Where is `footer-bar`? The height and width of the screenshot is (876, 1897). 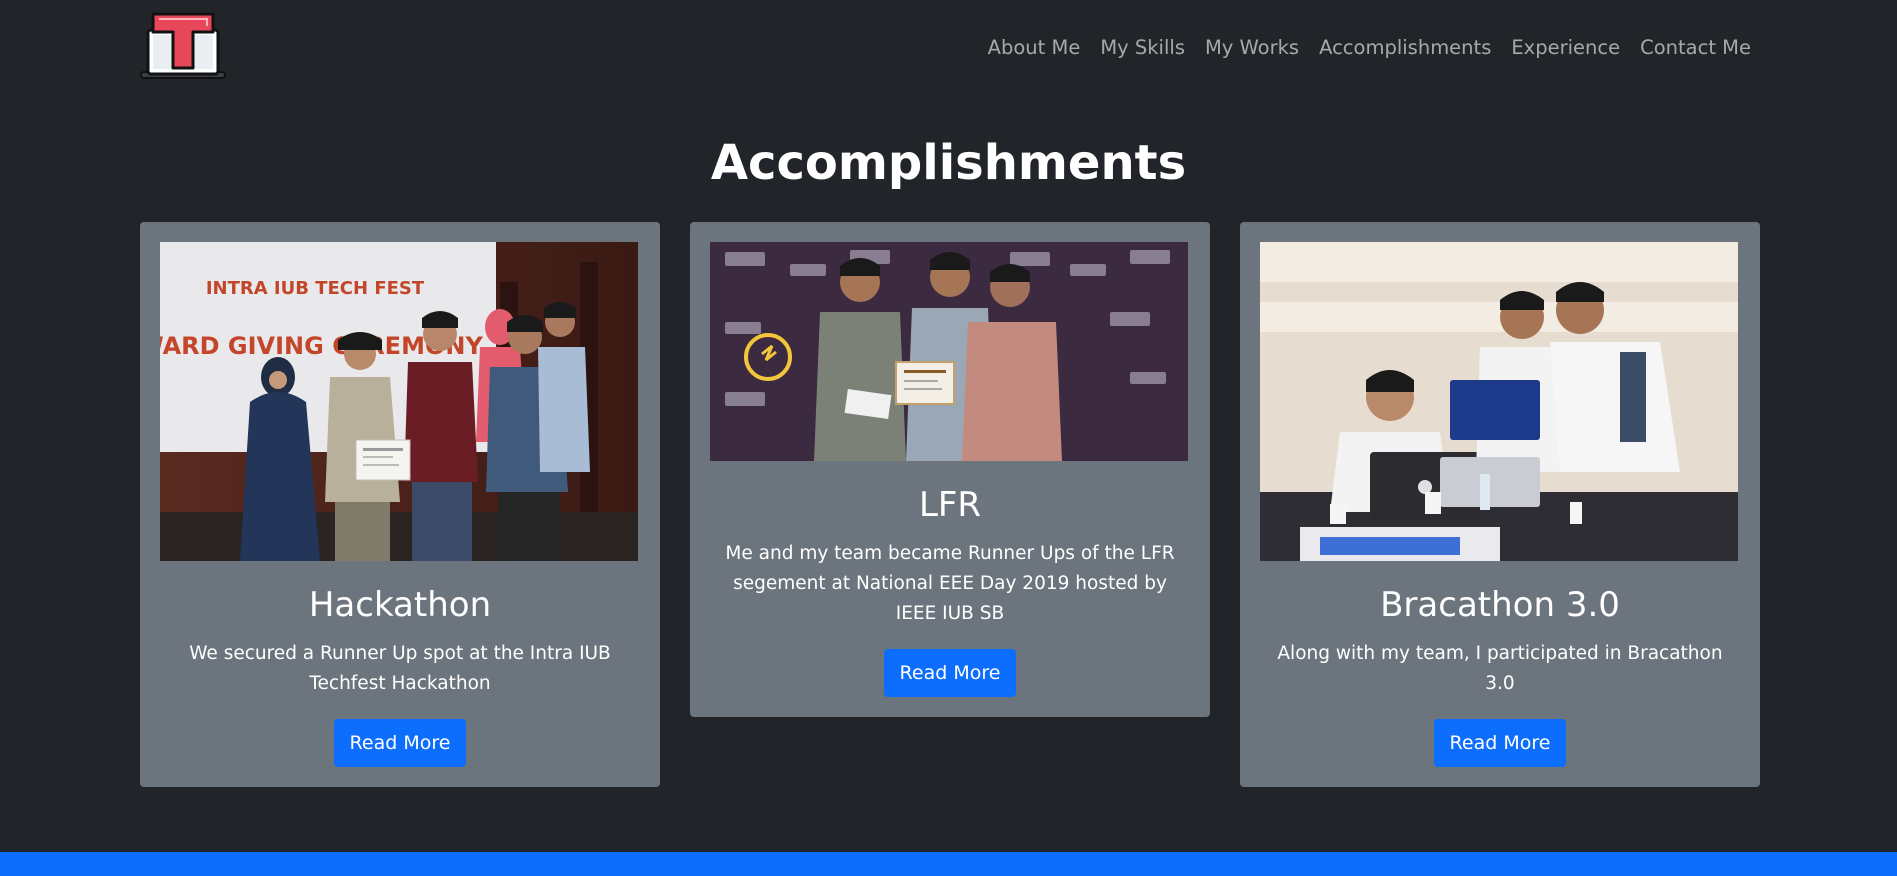
footer-bar is located at coordinates (948, 864).